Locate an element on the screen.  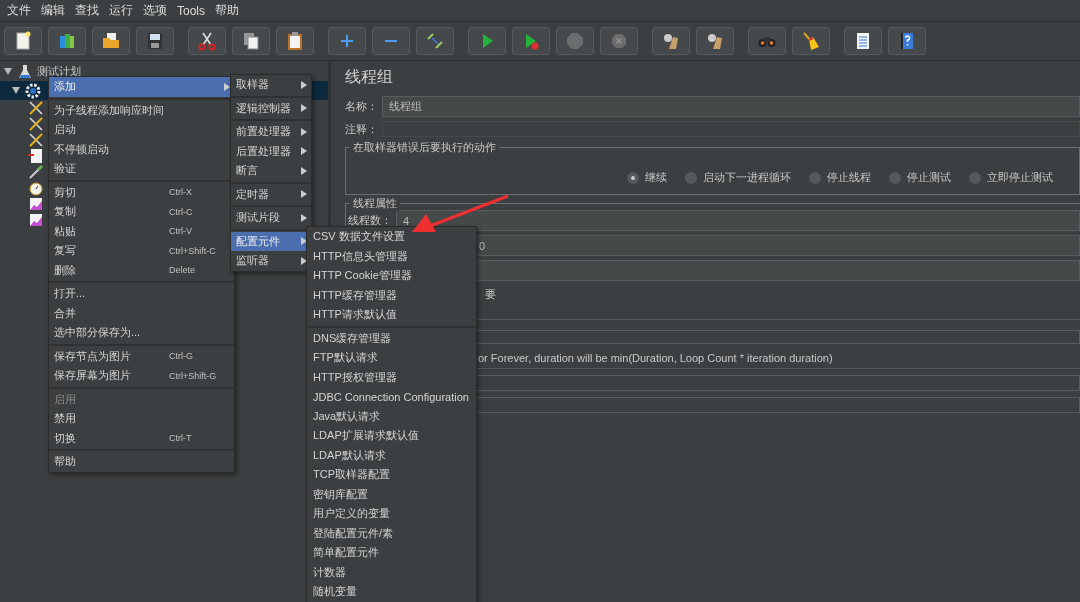
broom-icon is located at coordinates (811, 41).